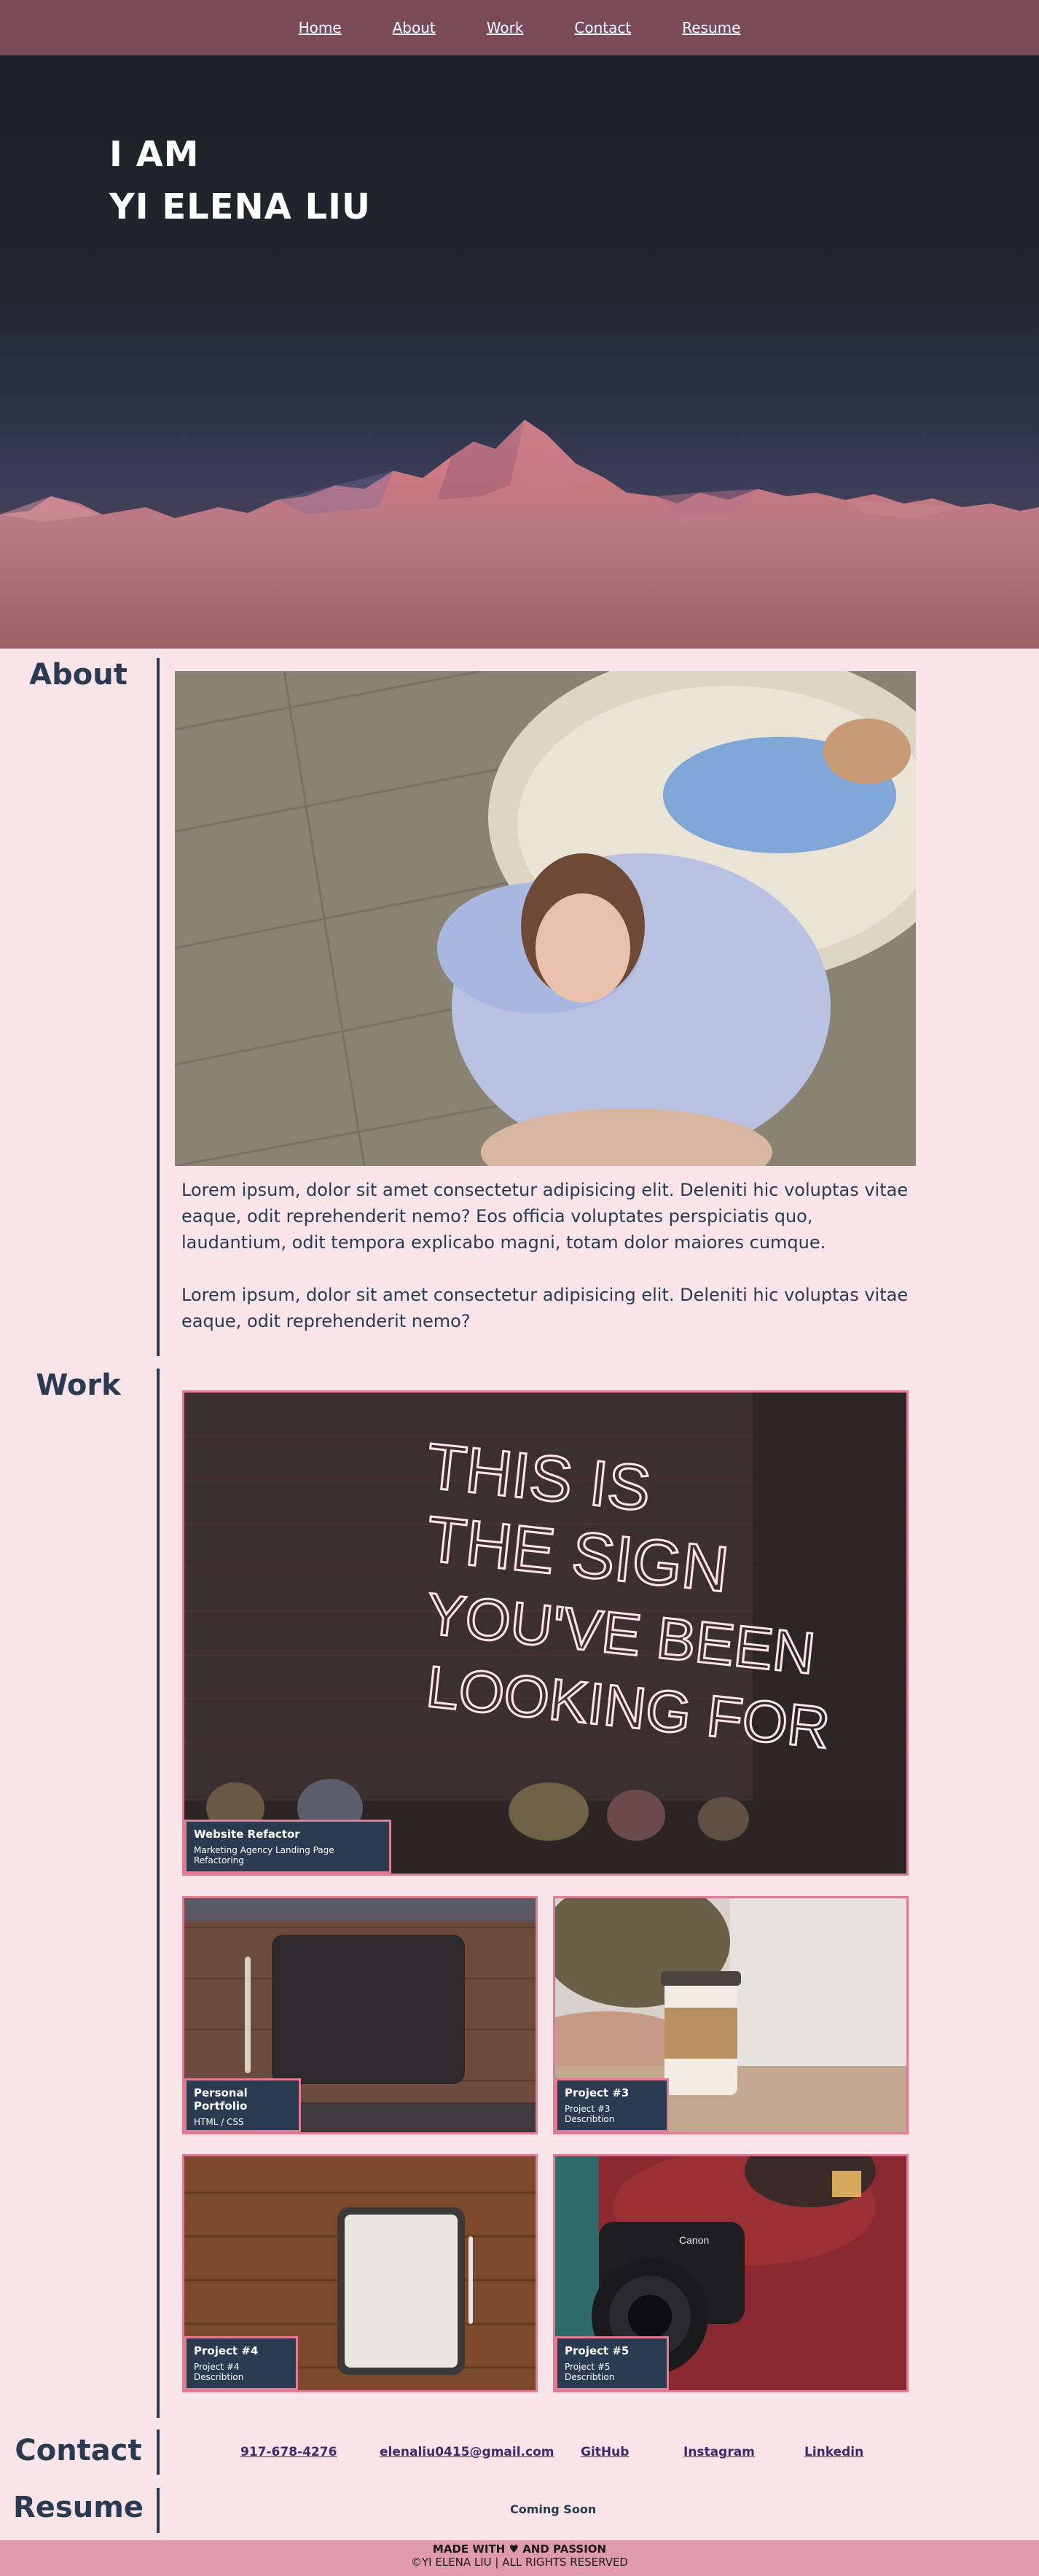 The width and height of the screenshot is (1039, 2576). Describe the element at coordinates (519, 2549) in the screenshot. I see `footer-made-with: MADE WITH ♥ AND PASSION` at that location.